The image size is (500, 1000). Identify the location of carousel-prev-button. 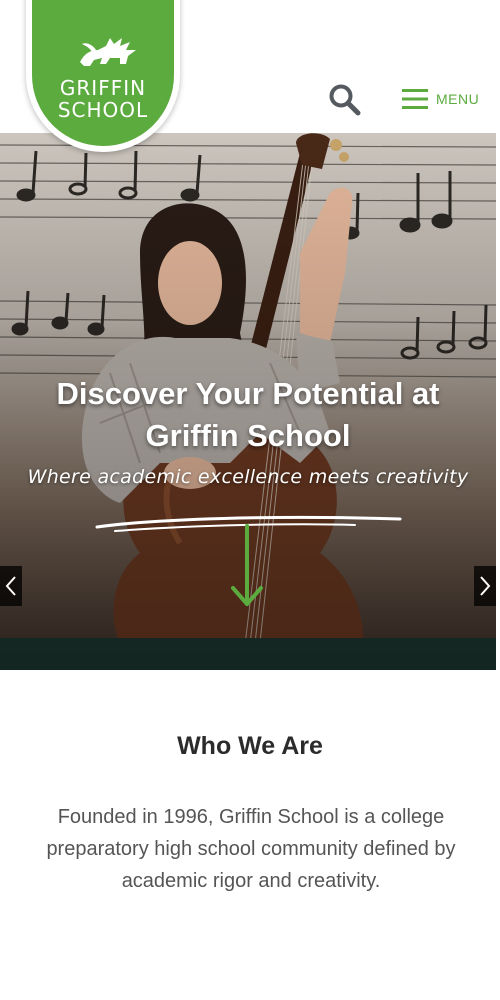
(11, 586).